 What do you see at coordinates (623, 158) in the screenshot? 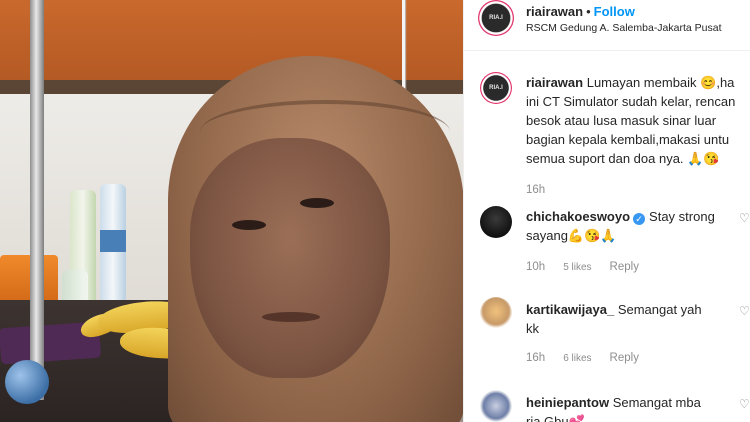
I see `caption-line: semua suport dan doa nya. 🙏😘` at bounding box center [623, 158].